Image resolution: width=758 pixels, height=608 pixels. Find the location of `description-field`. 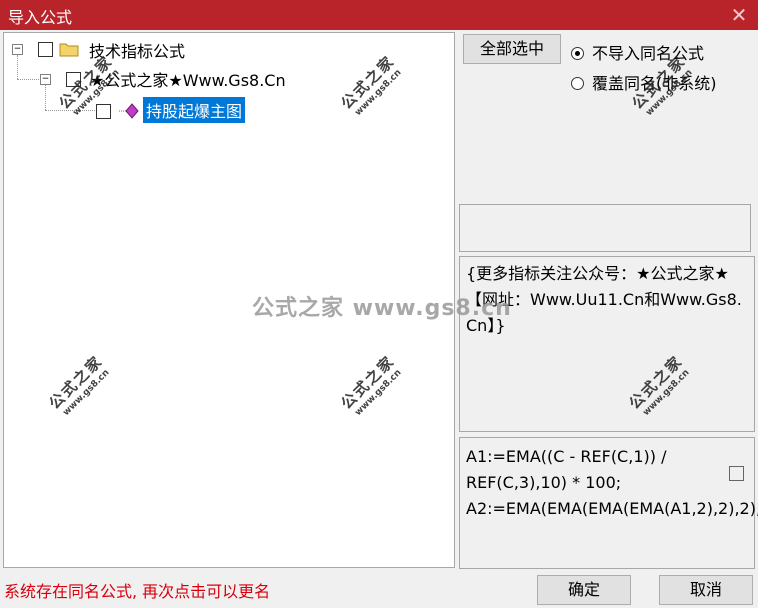

description-field is located at coordinates (605, 228).